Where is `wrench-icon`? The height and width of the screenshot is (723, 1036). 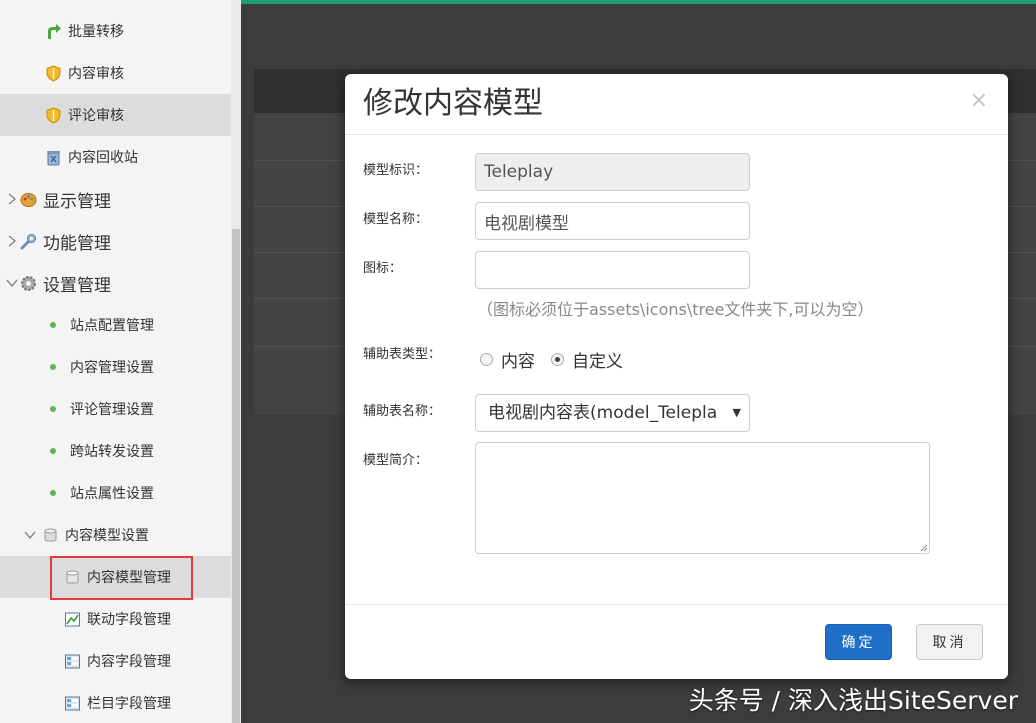 wrench-icon is located at coordinates (28, 241).